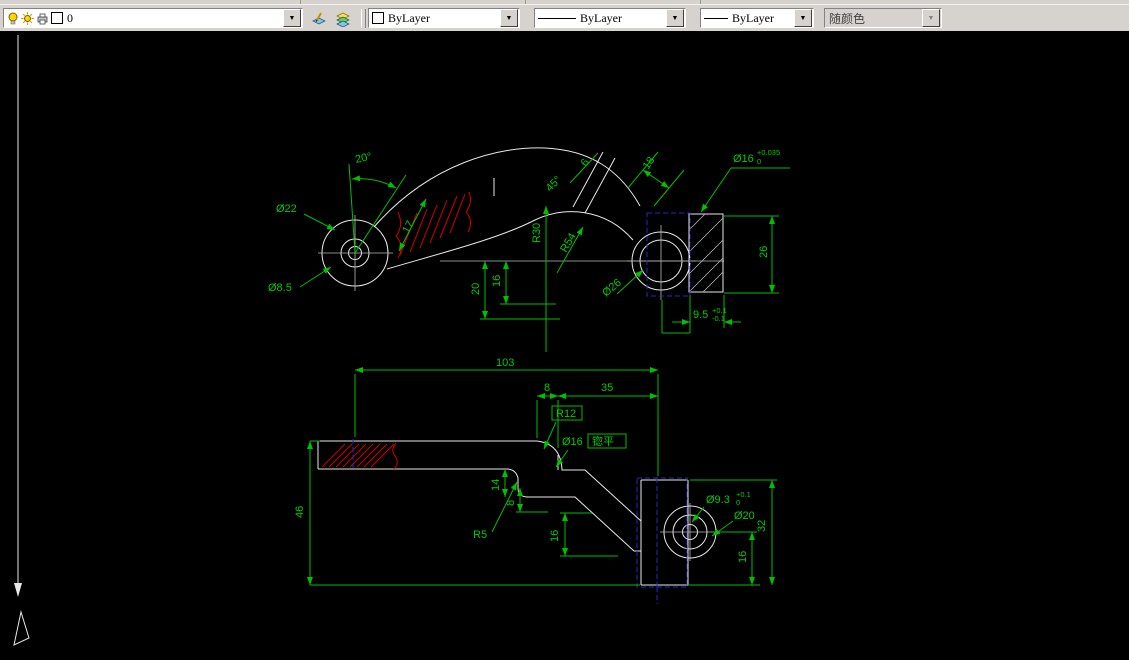 Image resolution: width=1129 pixels, height=660 pixels. What do you see at coordinates (764, 252) in the screenshot?
I see `dim-len-26: 26` at bounding box center [764, 252].